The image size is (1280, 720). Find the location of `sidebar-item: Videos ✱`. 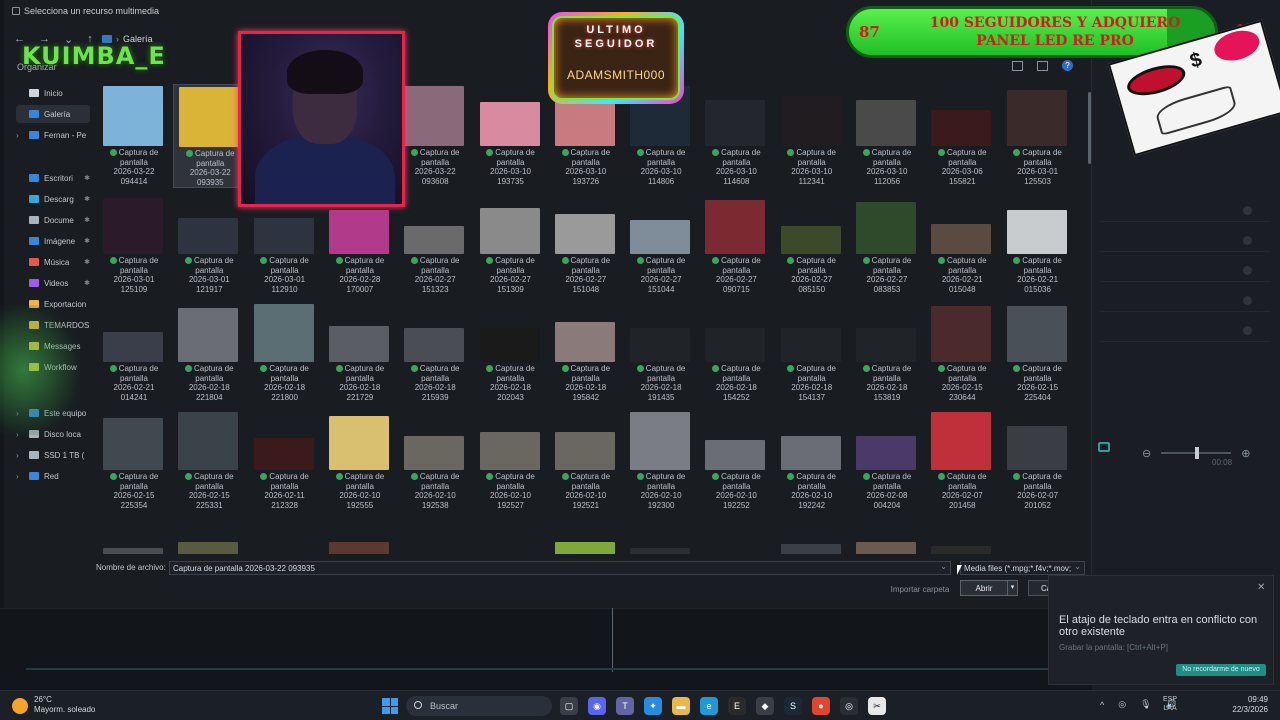

sidebar-item: Videos ✱ is located at coordinates (53, 283).